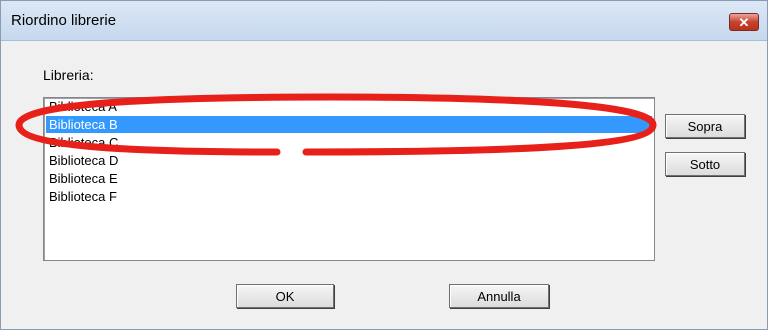 Image resolution: width=768 pixels, height=331 pixels. Describe the element at coordinates (384, 21) in the screenshot. I see `title-bar: Riordino librerie ✕` at that location.